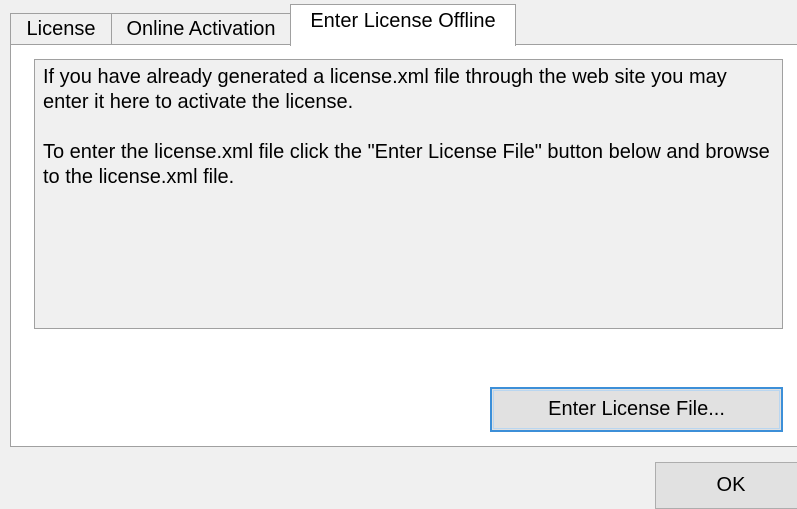 This screenshot has width=797, height=509. I want to click on tab-license-label: License, so click(61, 29).